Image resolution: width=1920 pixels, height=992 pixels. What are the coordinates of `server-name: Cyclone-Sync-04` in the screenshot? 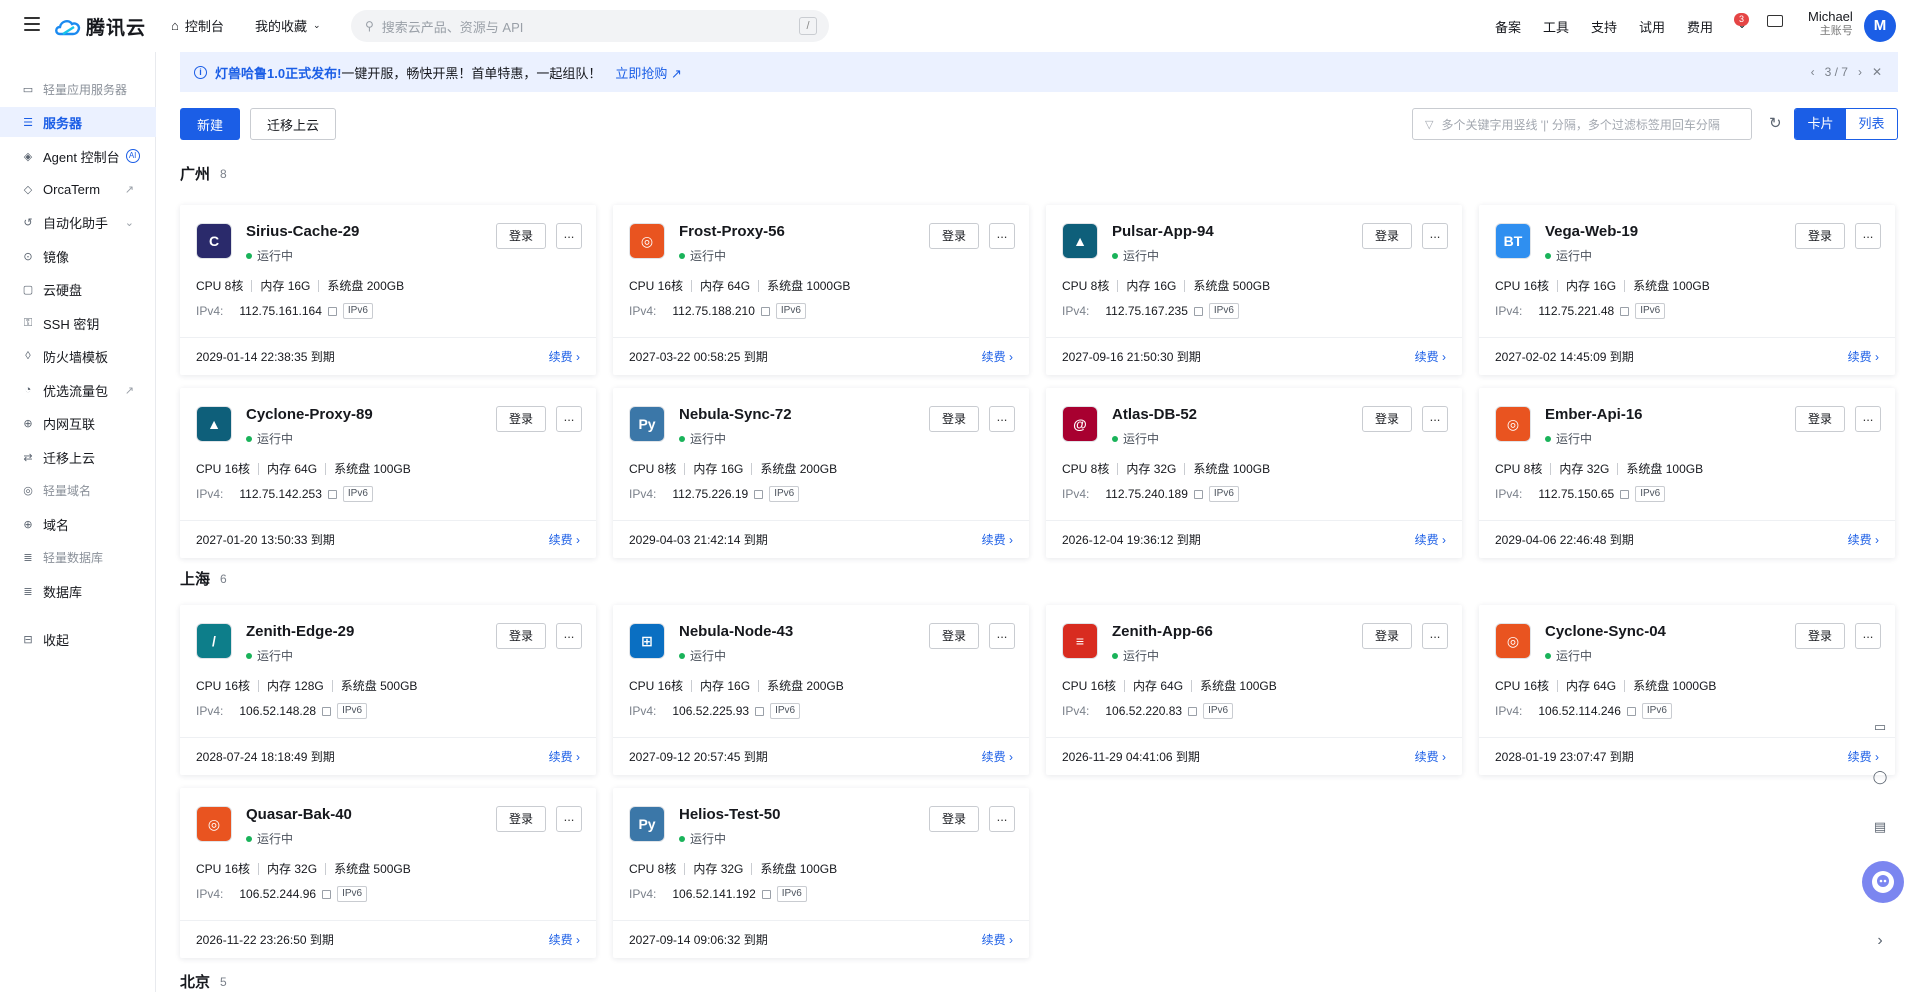 It's located at (1605, 631).